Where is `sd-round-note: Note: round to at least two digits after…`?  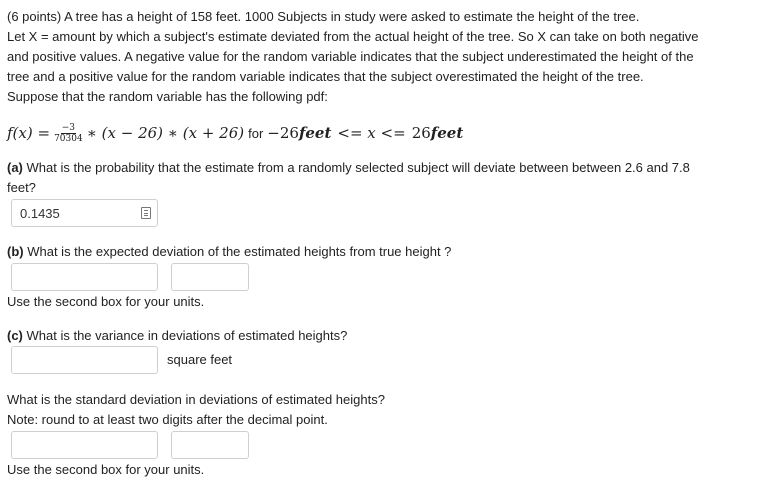
sd-round-note: Note: round to at least two digits after… is located at coordinates (167, 419).